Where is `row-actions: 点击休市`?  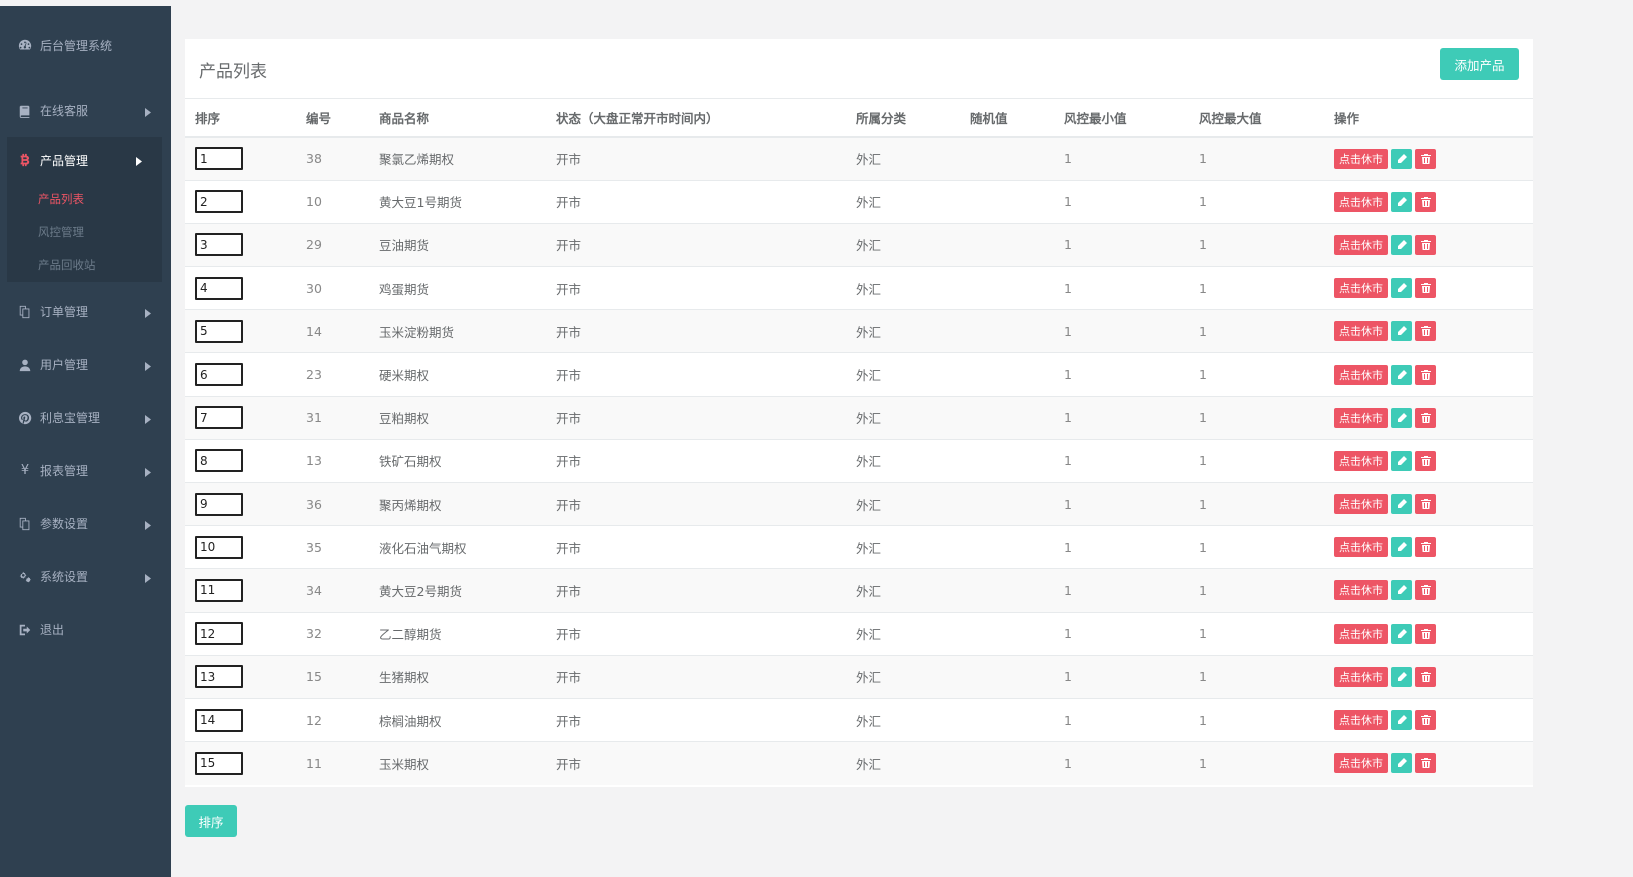
row-actions: 点击休市 is located at coordinates (1433, 763).